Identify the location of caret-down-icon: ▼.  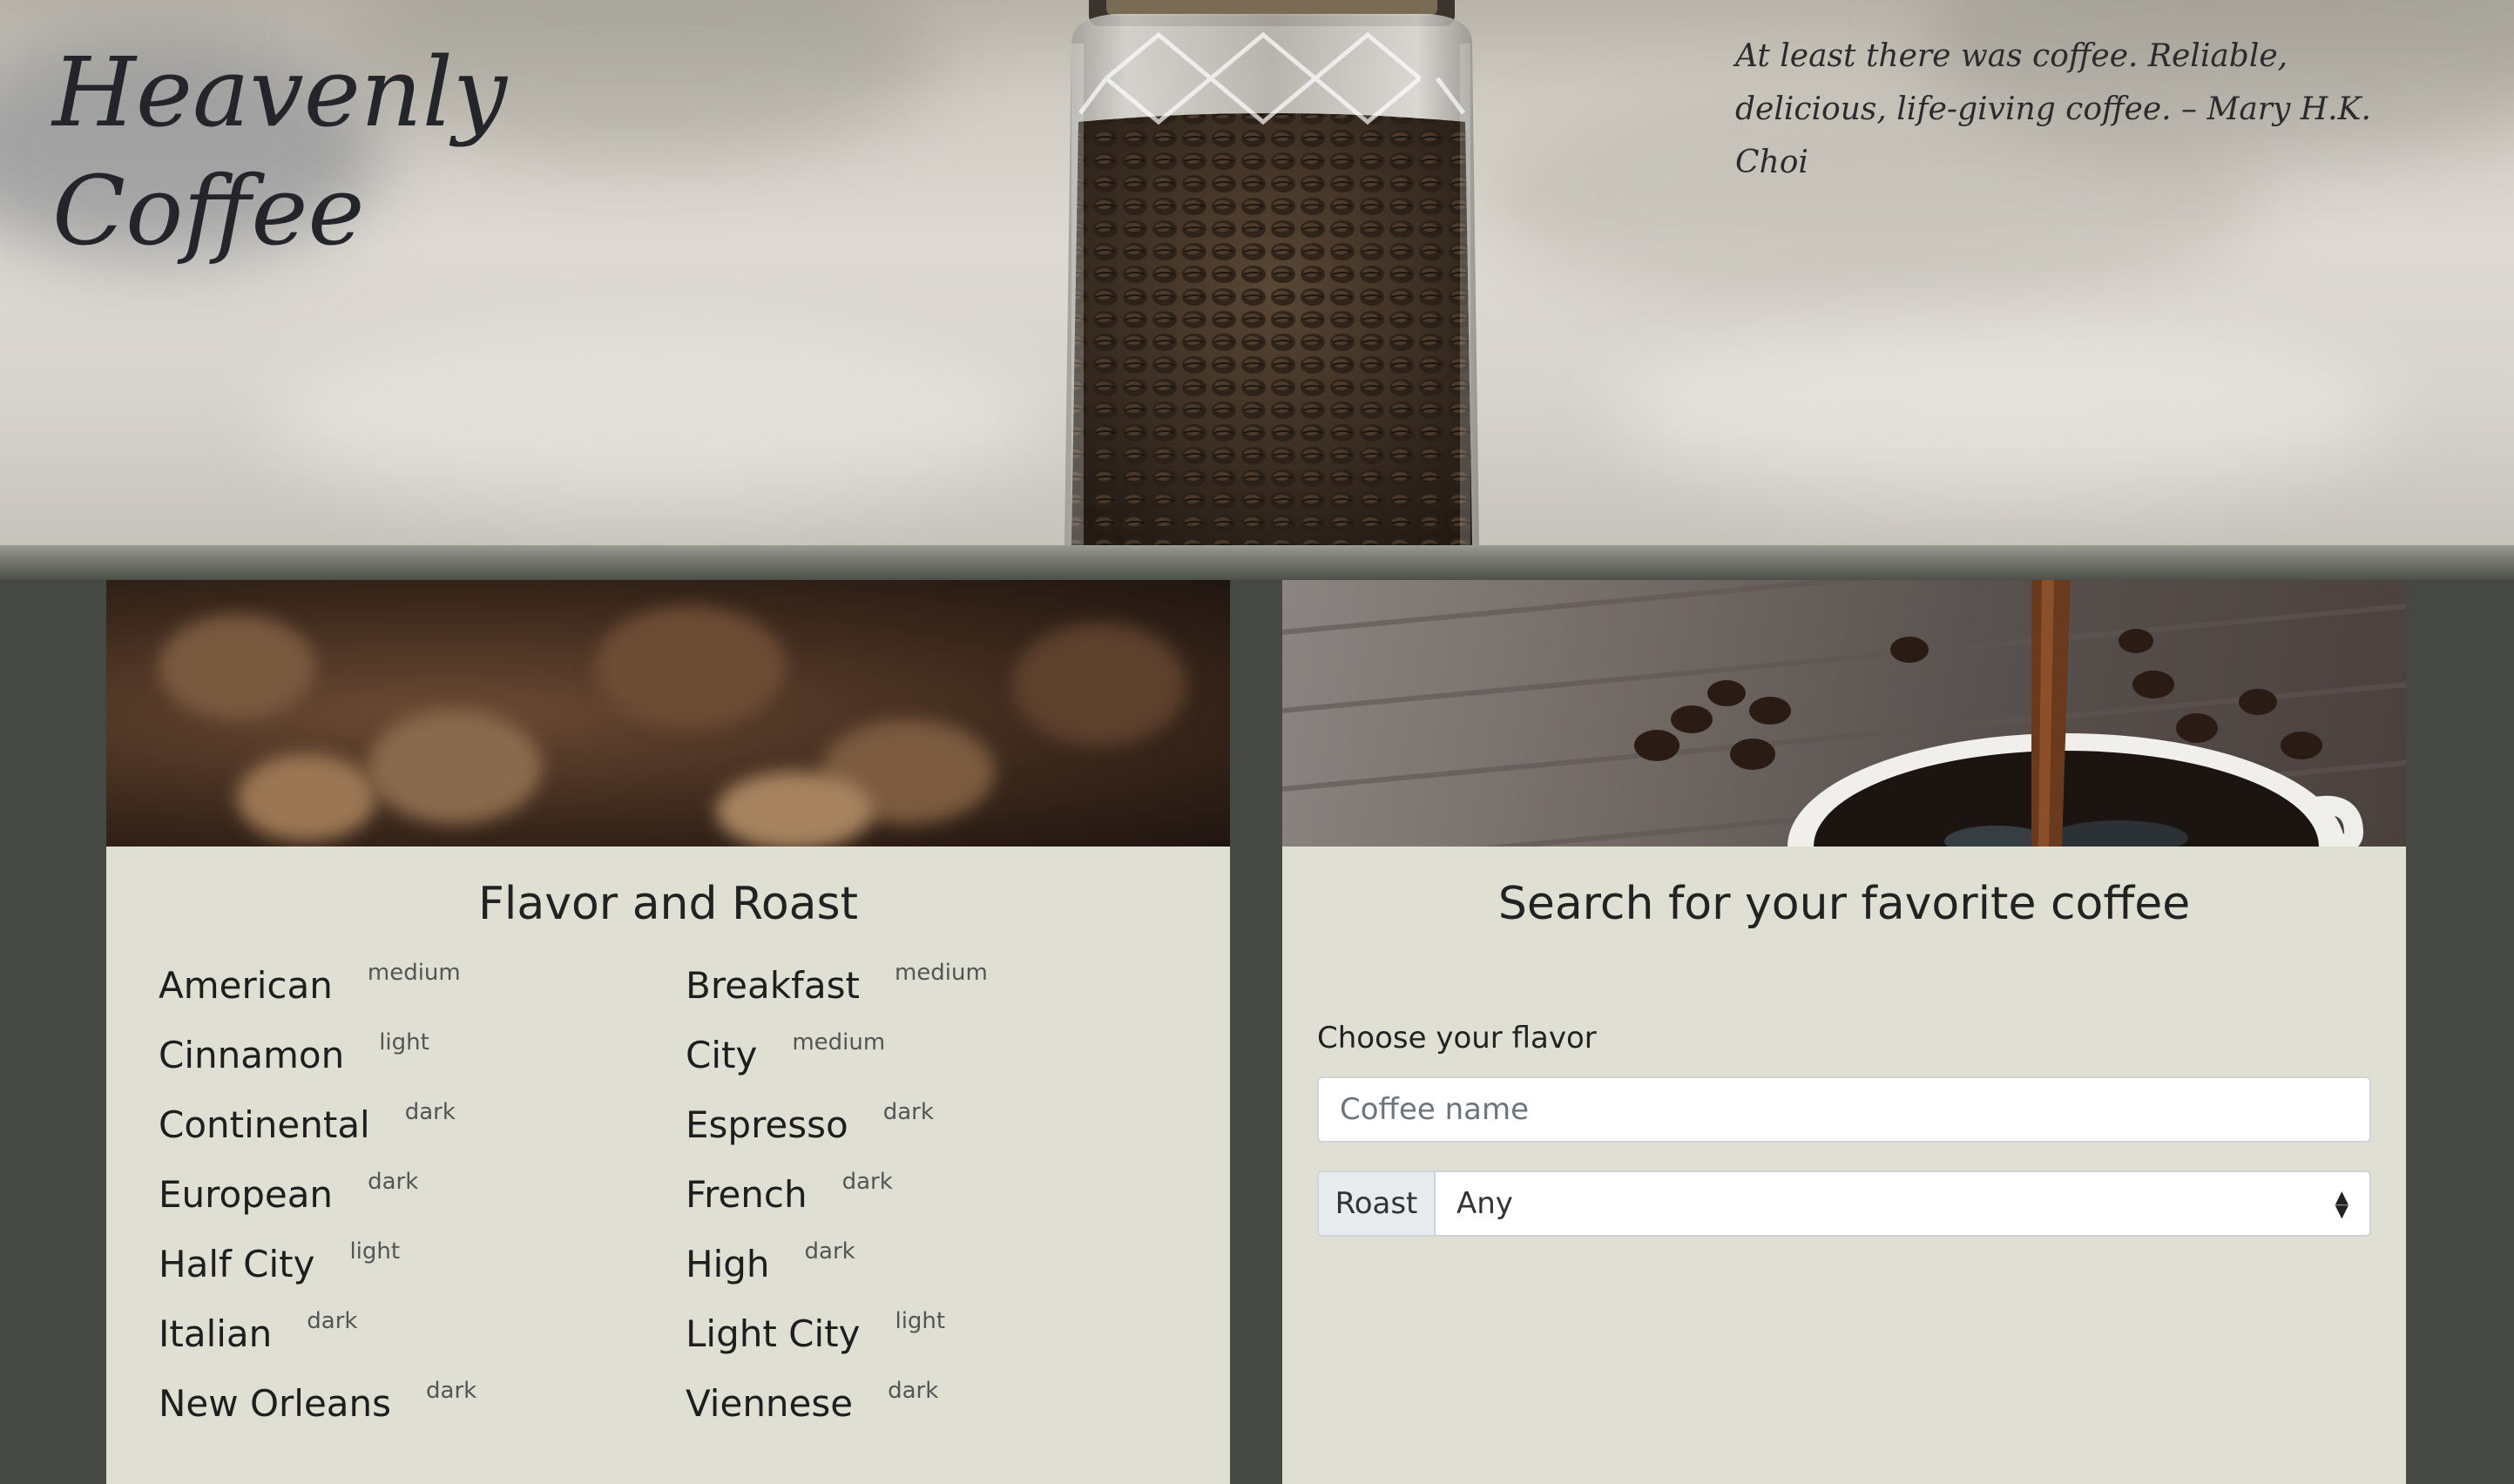
(2341, 1211).